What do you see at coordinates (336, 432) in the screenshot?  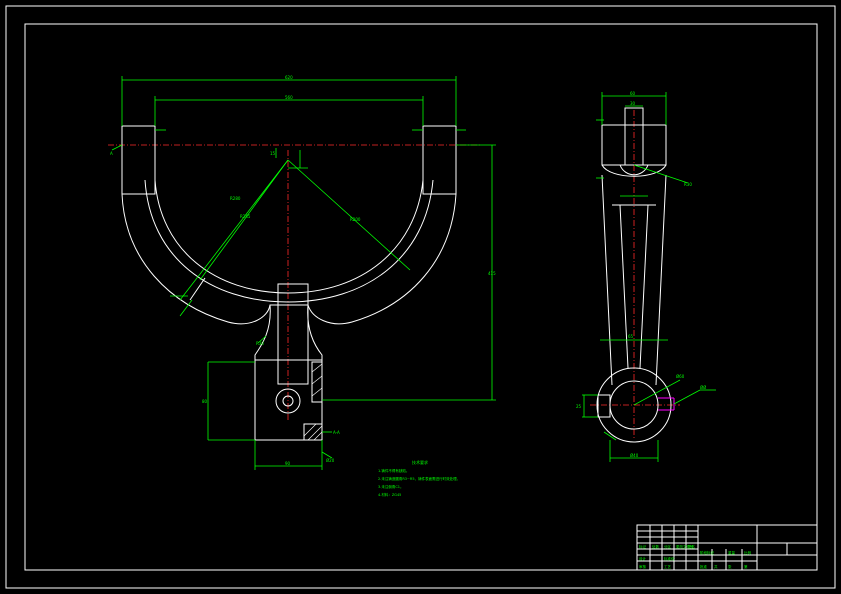 I see `section-label: A-A` at bounding box center [336, 432].